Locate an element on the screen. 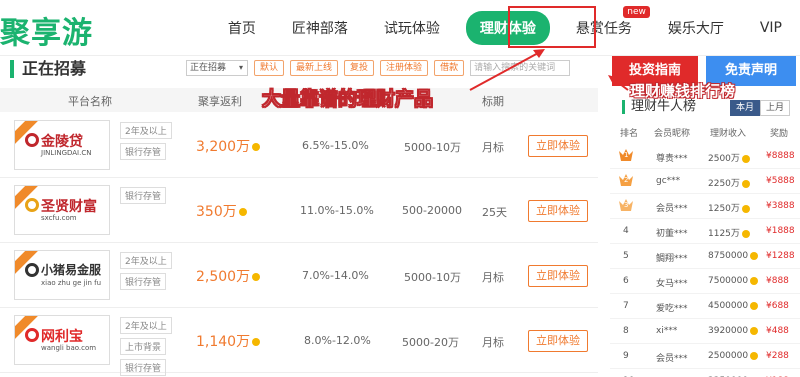 Image resolution: width=800 pixels, height=377 pixels. rank-income: 1250万 is located at coordinates (729, 207).